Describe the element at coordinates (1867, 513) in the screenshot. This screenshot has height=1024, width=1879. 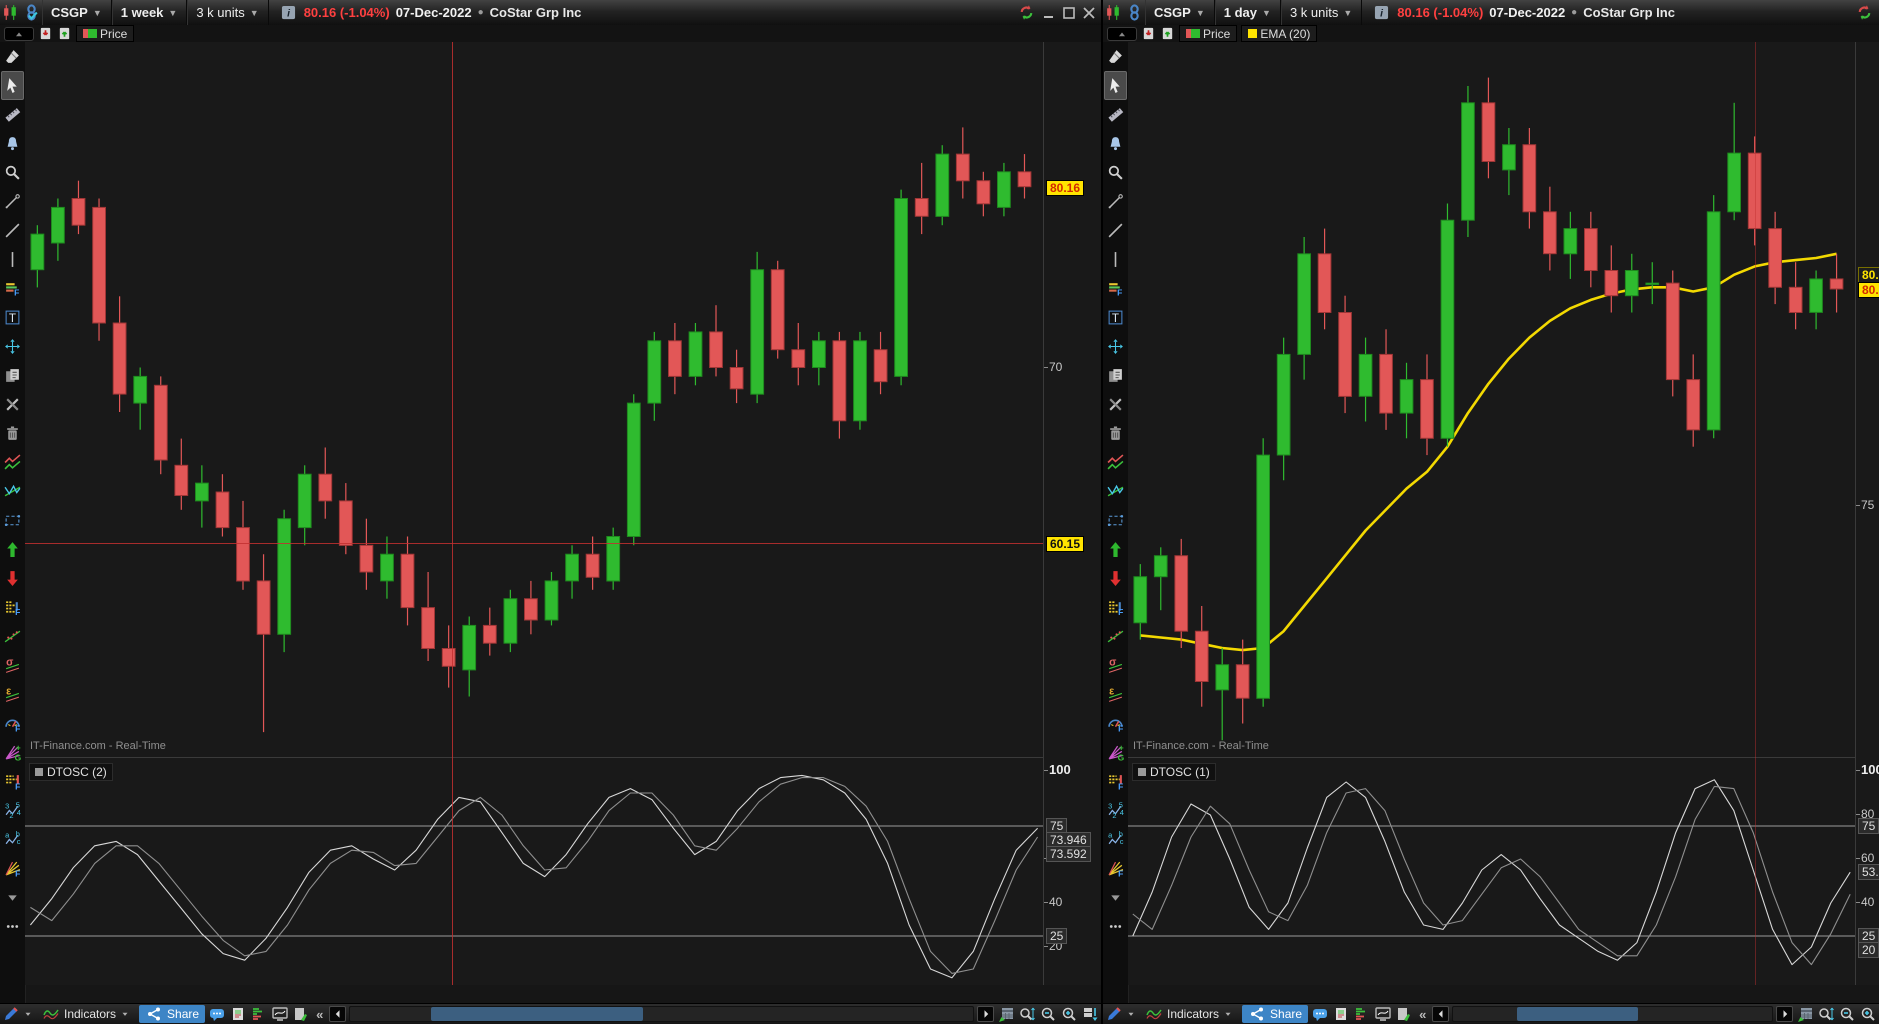
I see `price-axis: 7580.3380.161008060407553.9422520` at that location.